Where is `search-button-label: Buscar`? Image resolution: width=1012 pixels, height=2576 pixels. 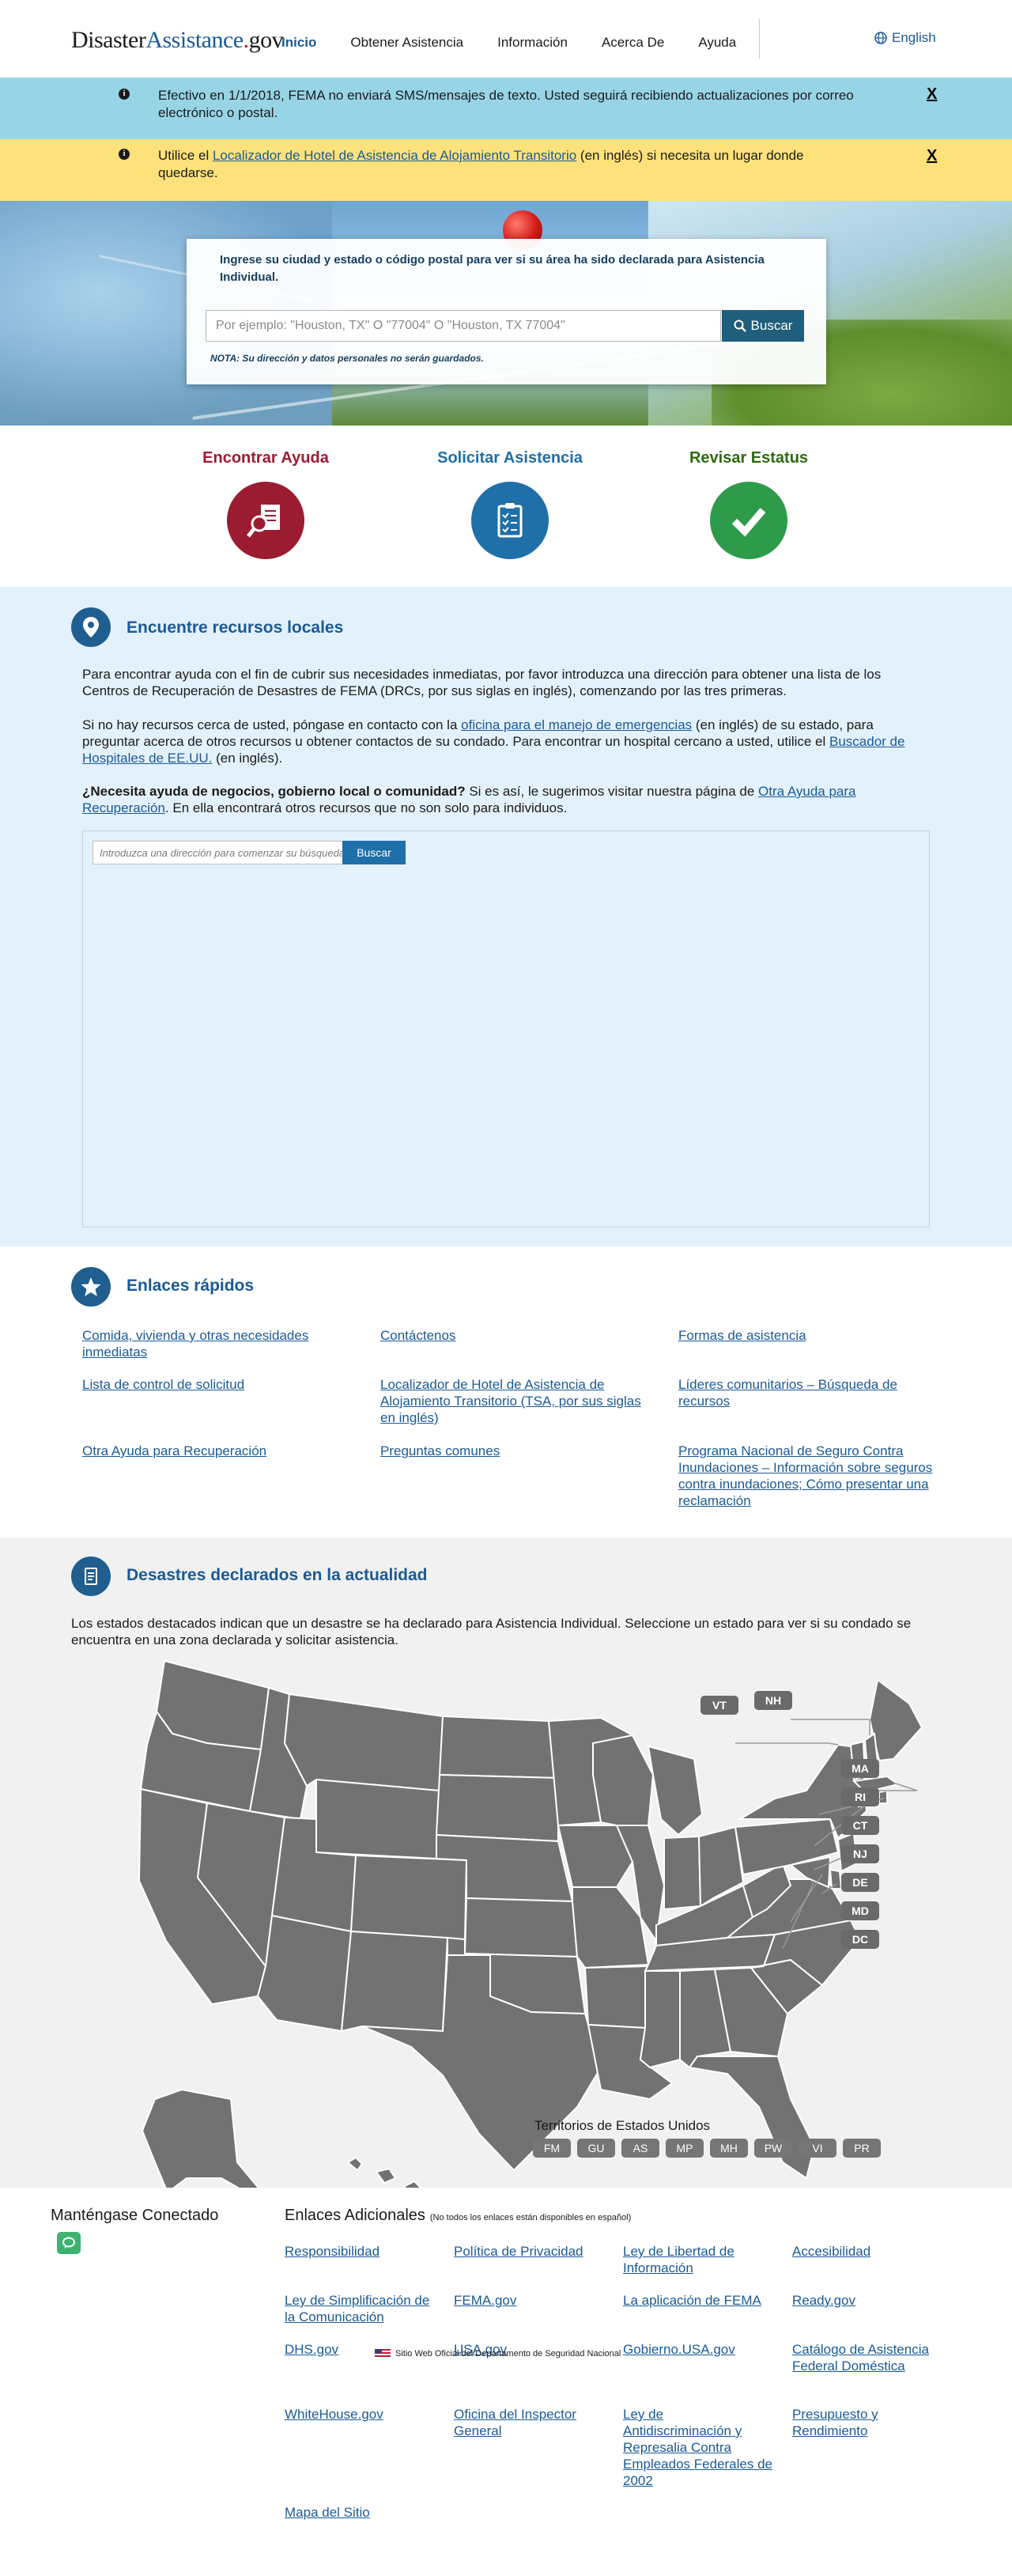 search-button-label: Buscar is located at coordinates (771, 326).